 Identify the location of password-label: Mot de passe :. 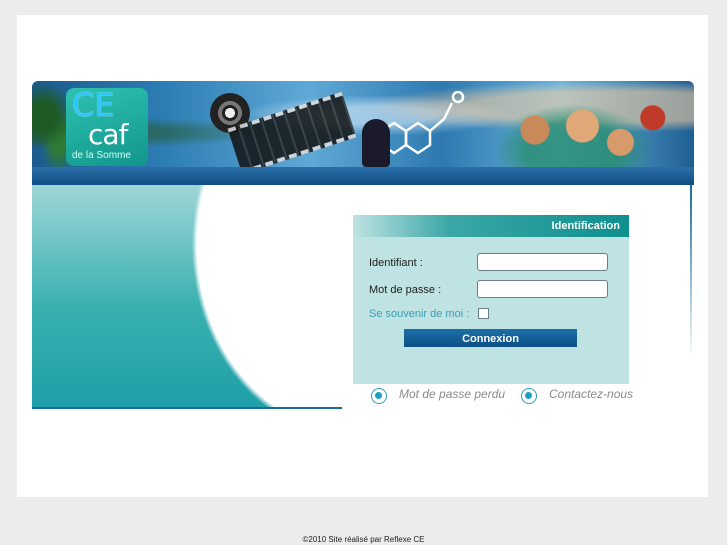
(405, 290).